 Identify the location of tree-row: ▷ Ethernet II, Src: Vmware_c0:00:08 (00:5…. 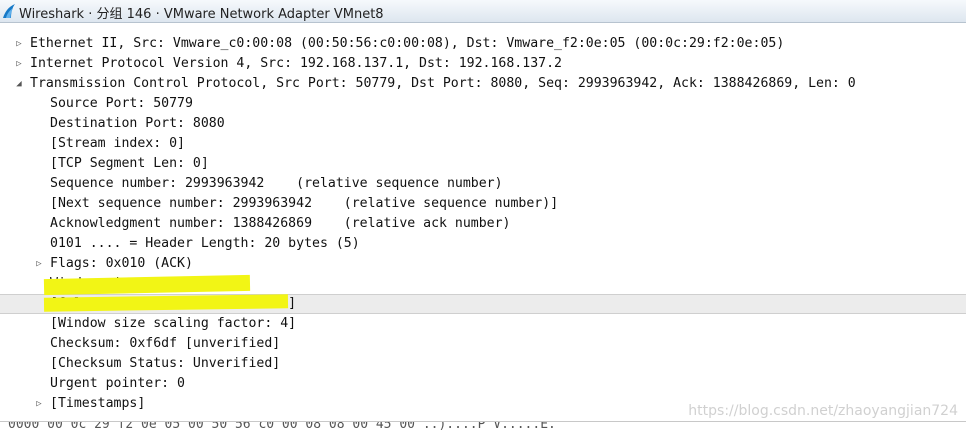
(483, 44).